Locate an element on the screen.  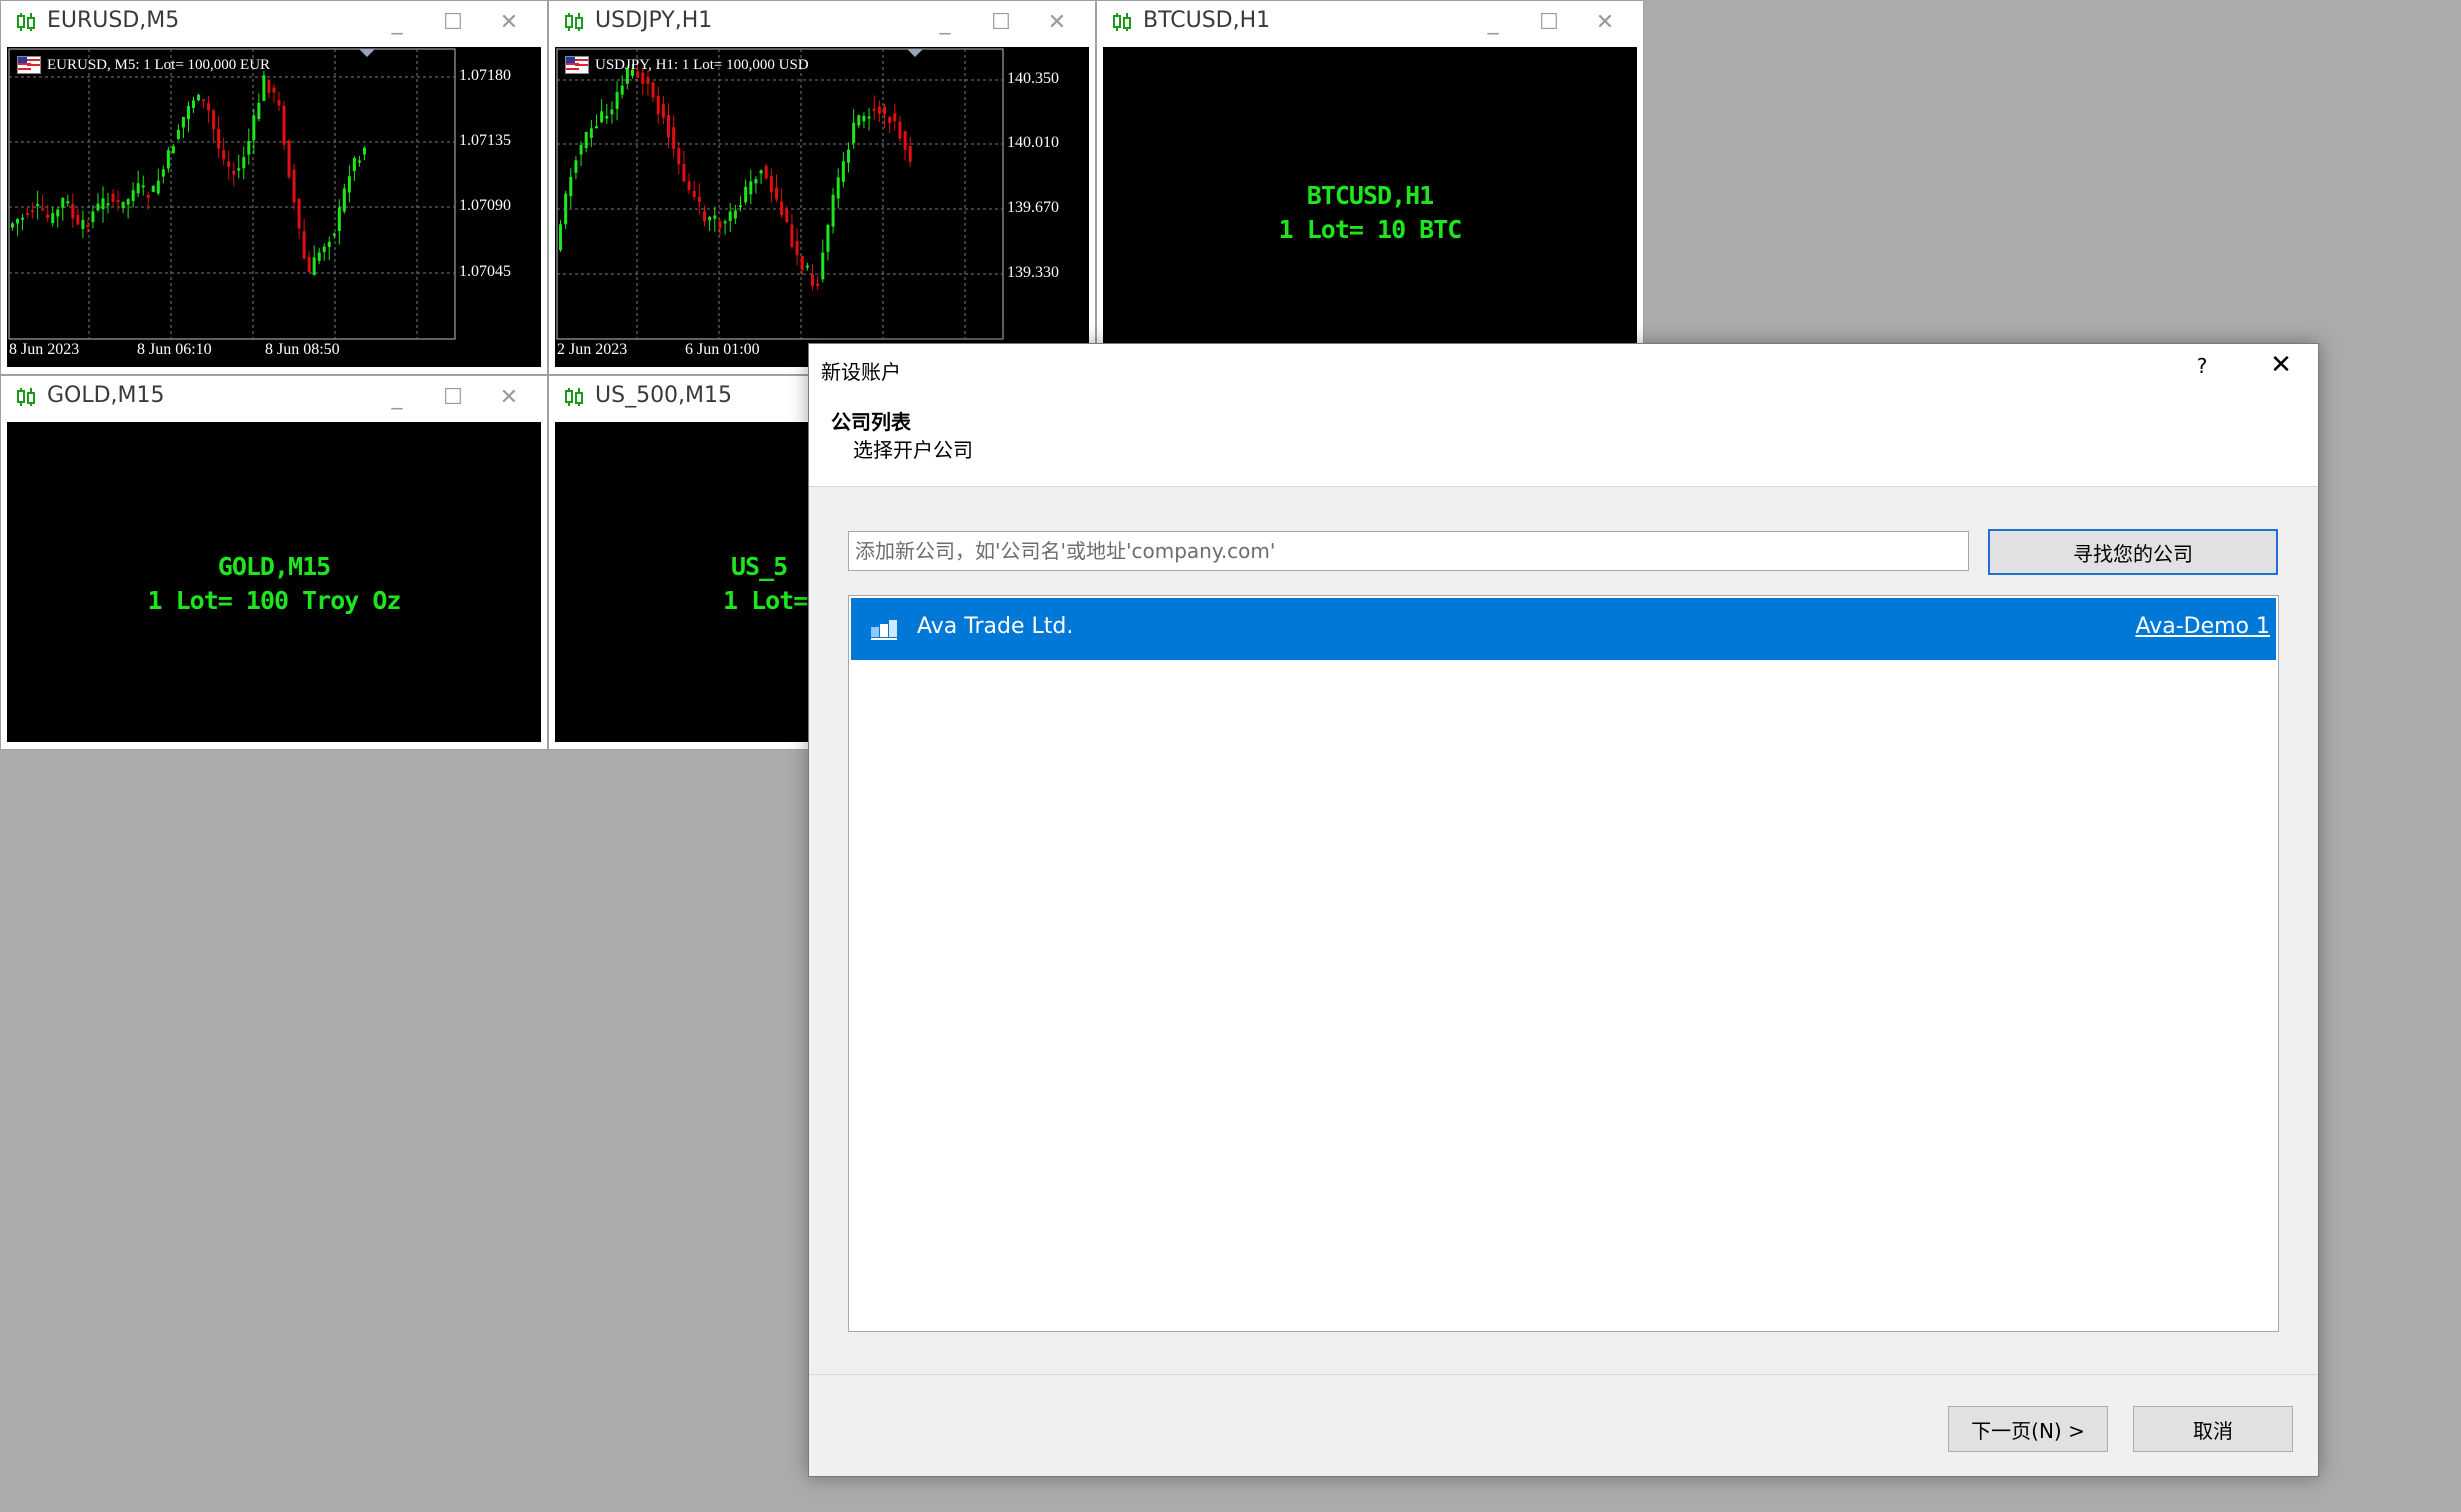
company-name: Ava Trade Ltd. is located at coordinates (995, 626).